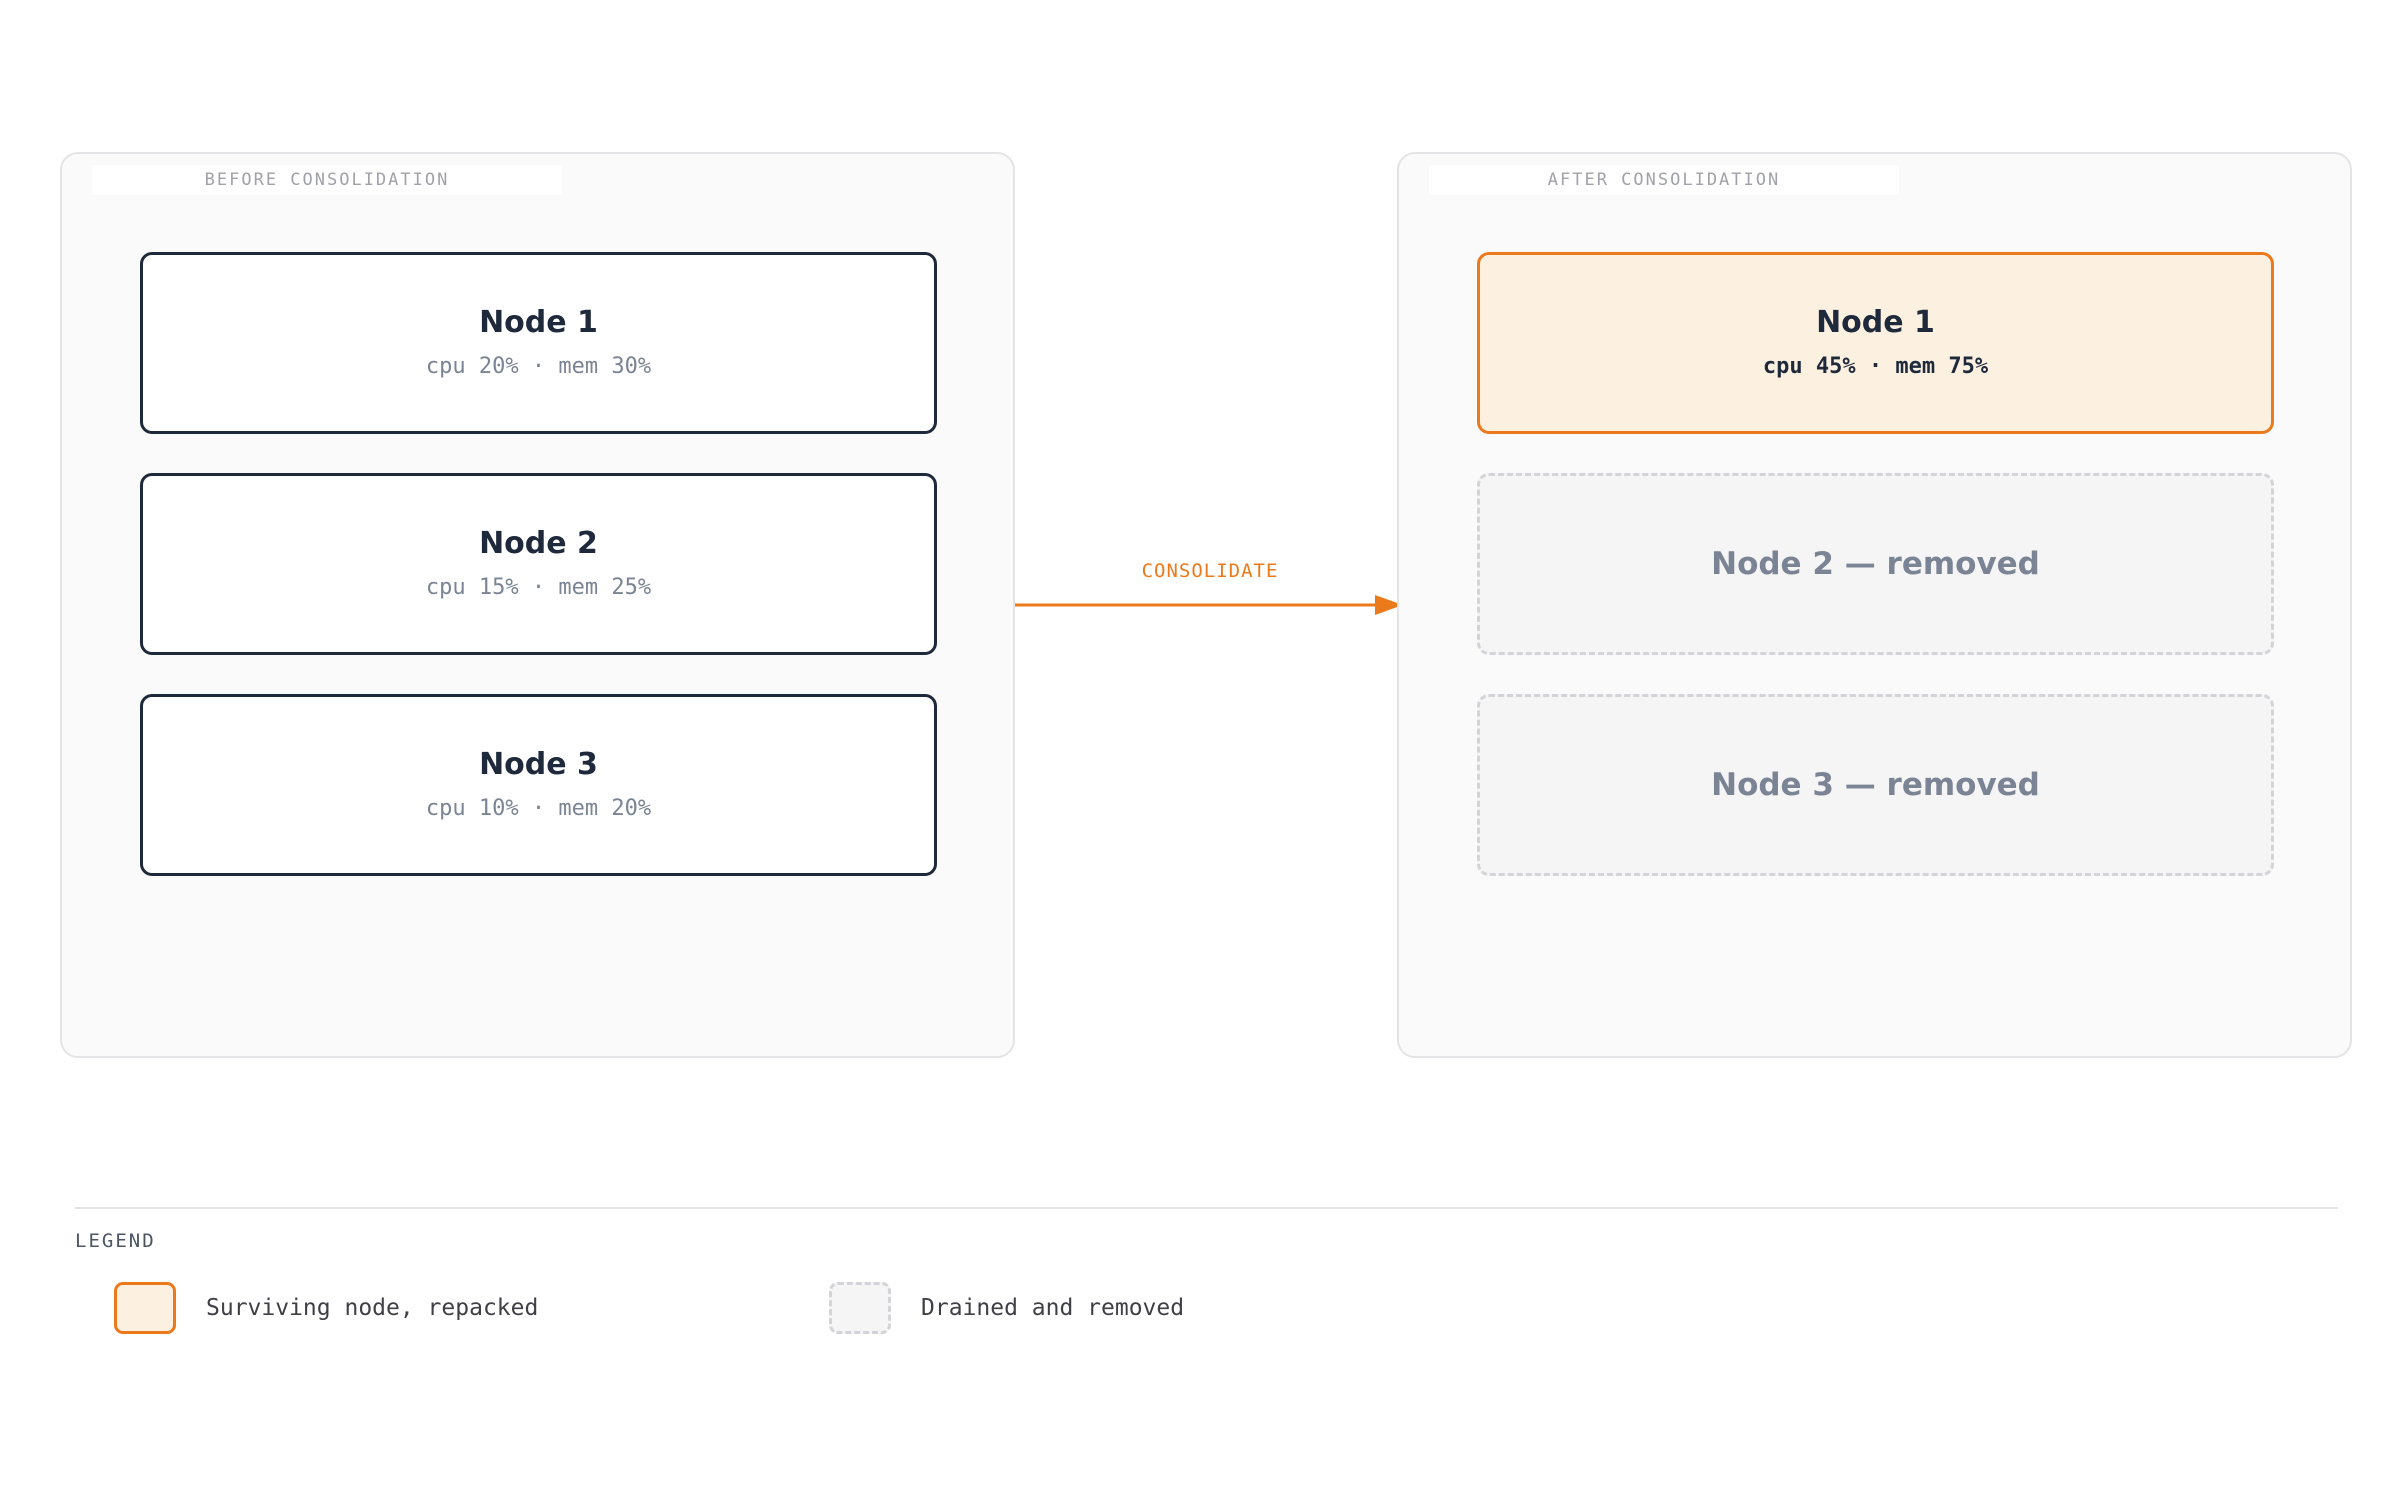 The width and height of the screenshot is (2400, 1502). Describe the element at coordinates (372, 1308) in the screenshot. I see `legend-label: Surviving node, repacked` at that location.